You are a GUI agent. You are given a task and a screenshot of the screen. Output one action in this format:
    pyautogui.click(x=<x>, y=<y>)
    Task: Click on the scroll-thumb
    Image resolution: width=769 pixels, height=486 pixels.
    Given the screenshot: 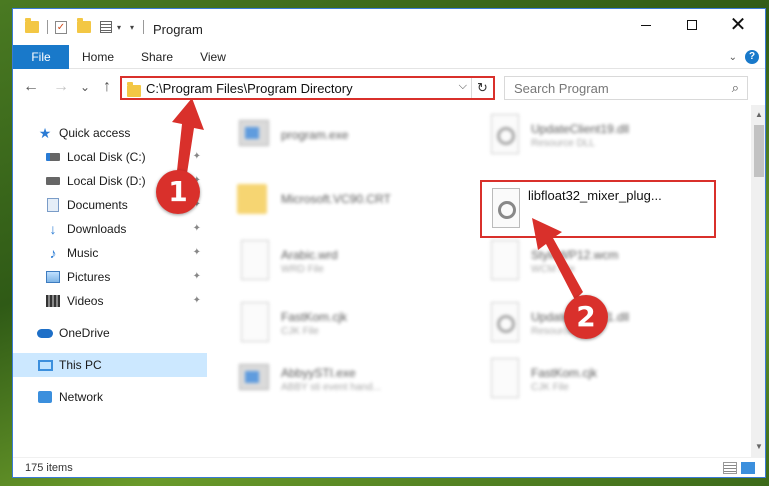 What is the action you would take?
    pyautogui.click(x=759, y=151)
    